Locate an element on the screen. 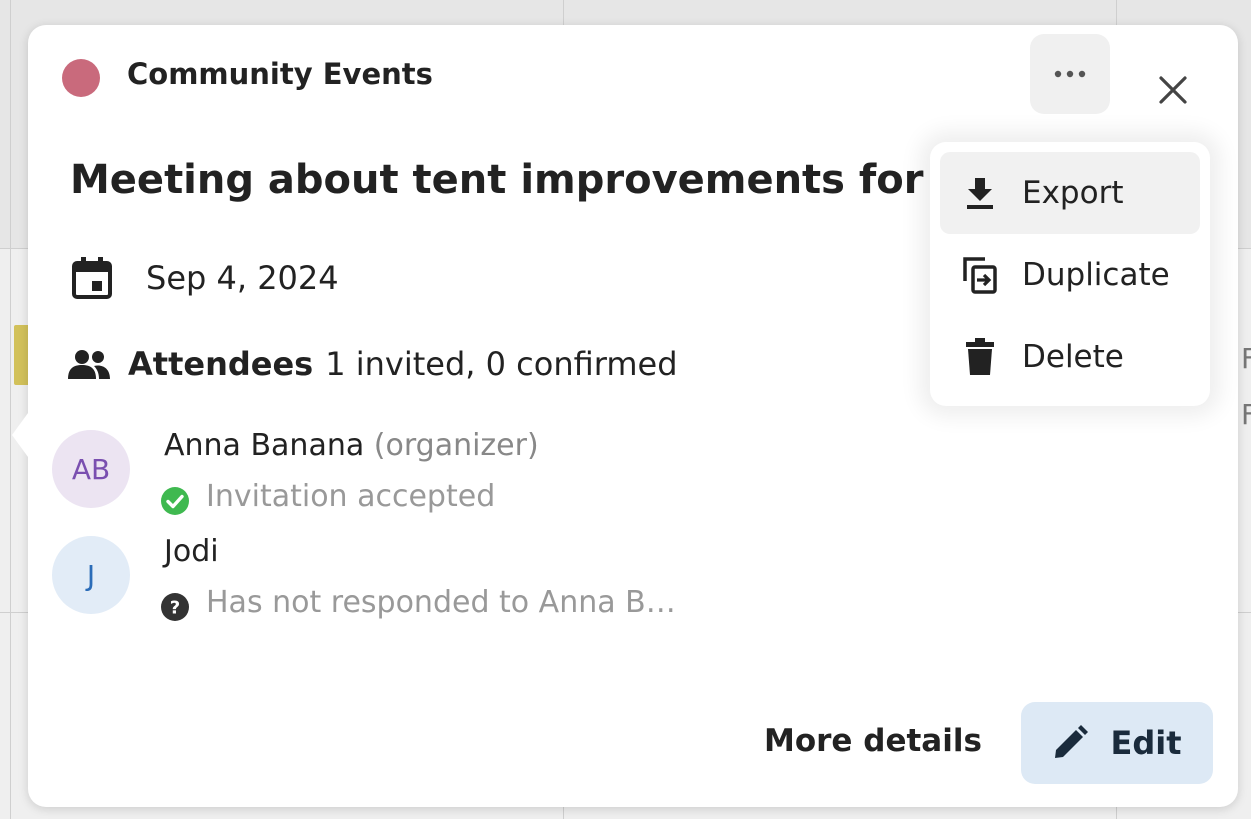 The height and width of the screenshot is (819, 1251). attendees-summary: 1 invited, 0 confirmed is located at coordinates (501, 364).